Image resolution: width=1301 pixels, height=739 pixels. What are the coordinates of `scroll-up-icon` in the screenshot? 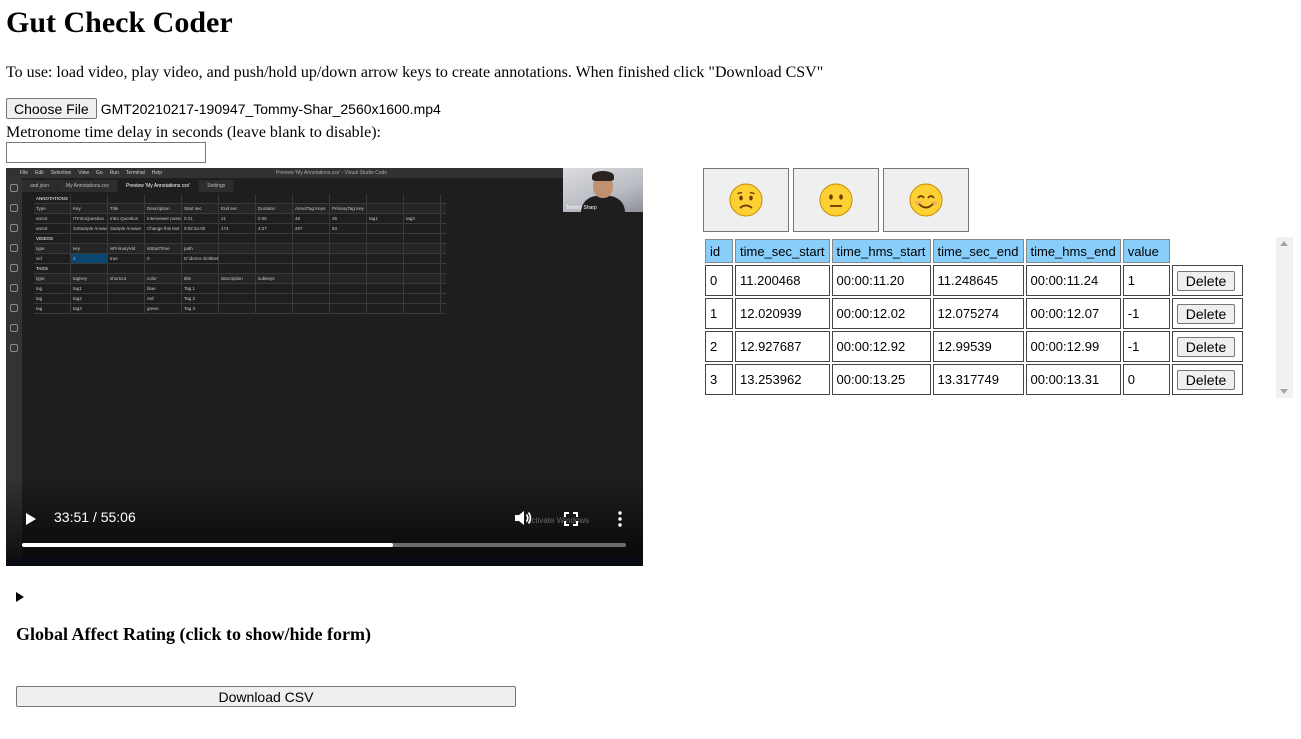 It's located at (1284, 243).